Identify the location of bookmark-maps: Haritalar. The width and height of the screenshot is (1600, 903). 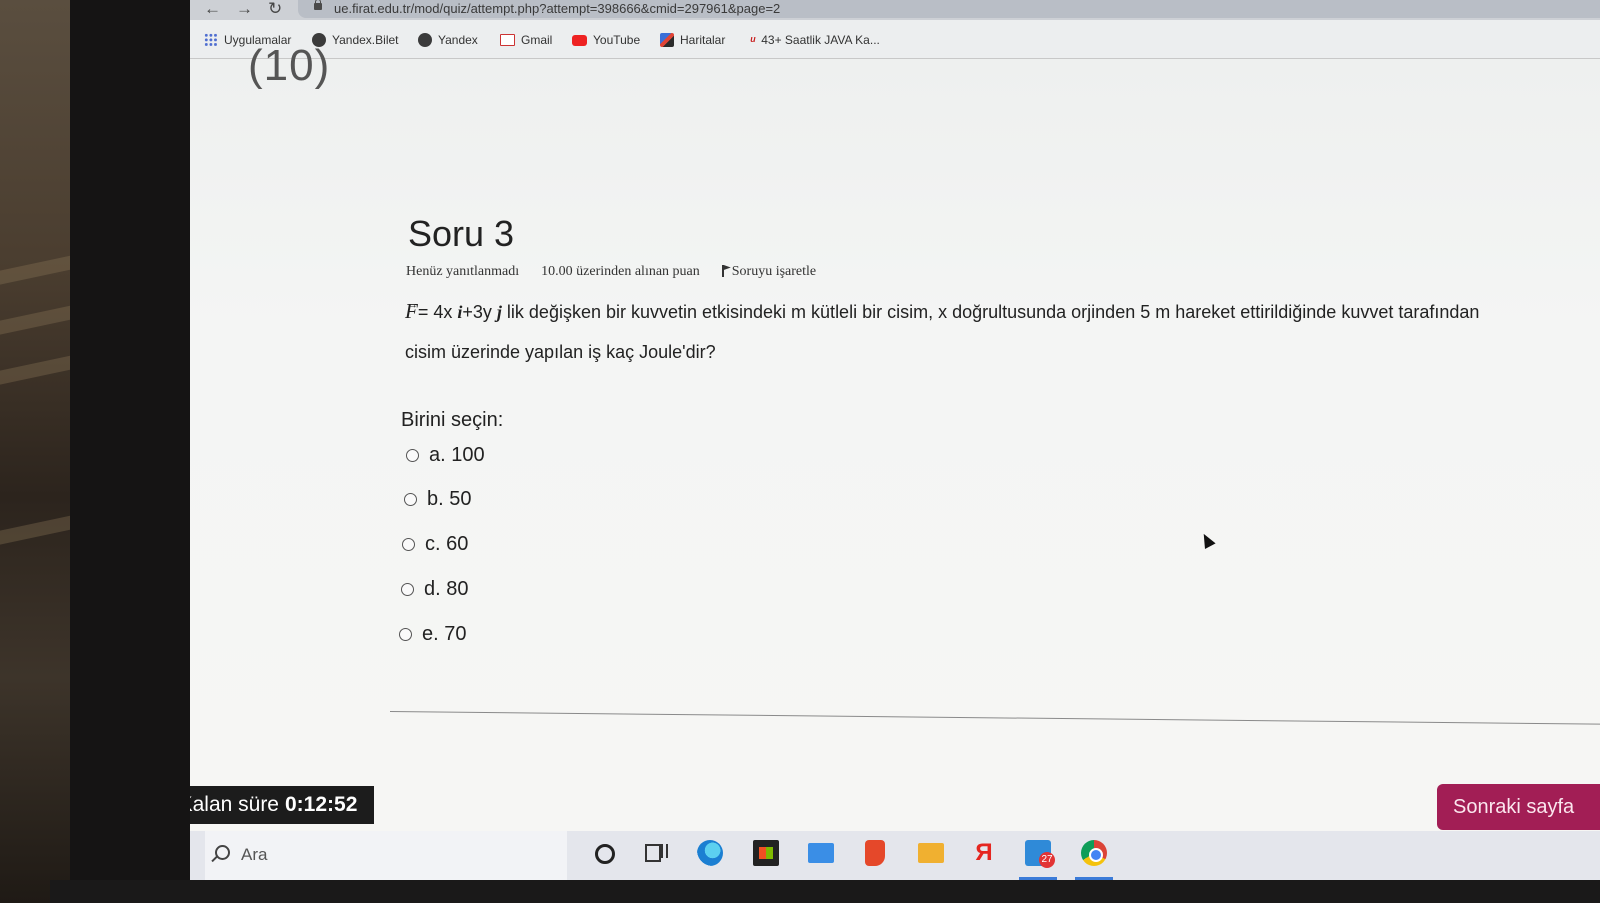
(692, 40).